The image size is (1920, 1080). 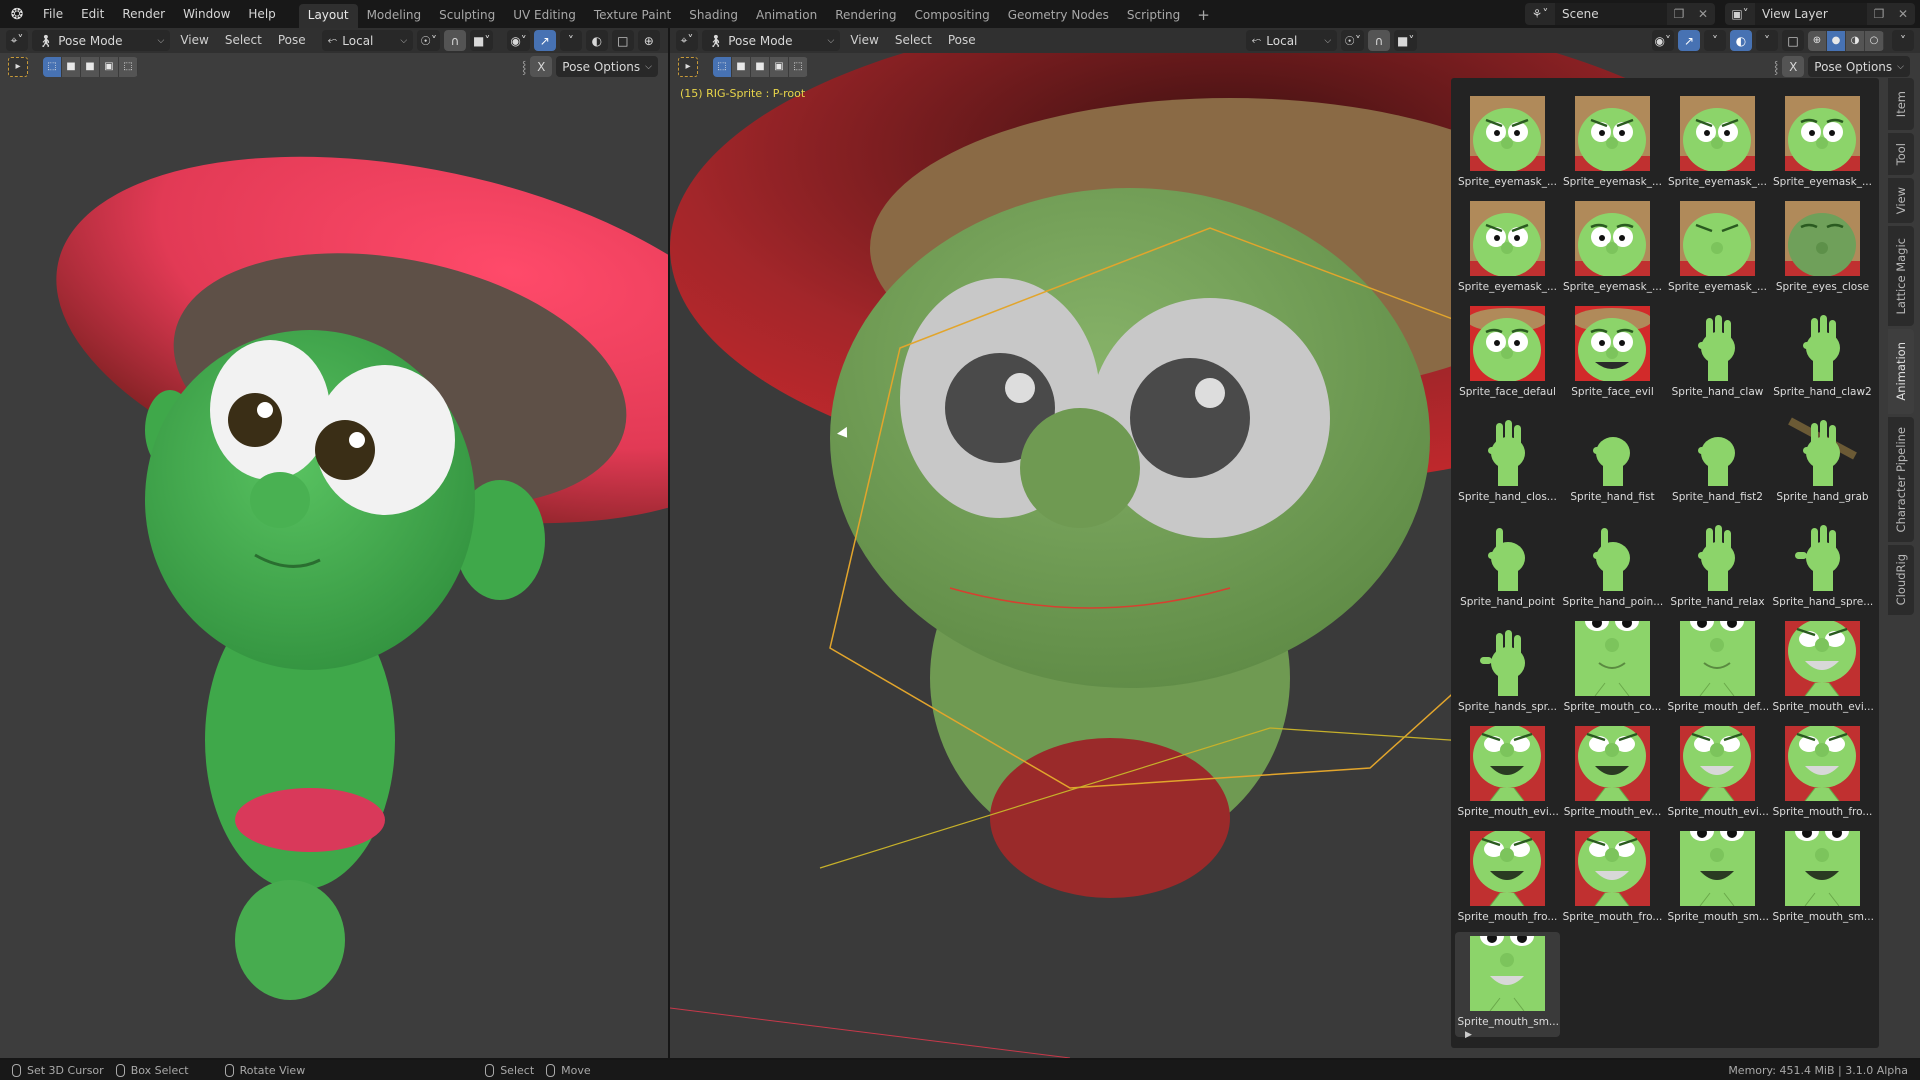 I want to click on scene-selector: ⚘˅ Scene ❐ ✕, so click(x=1620, y=14).